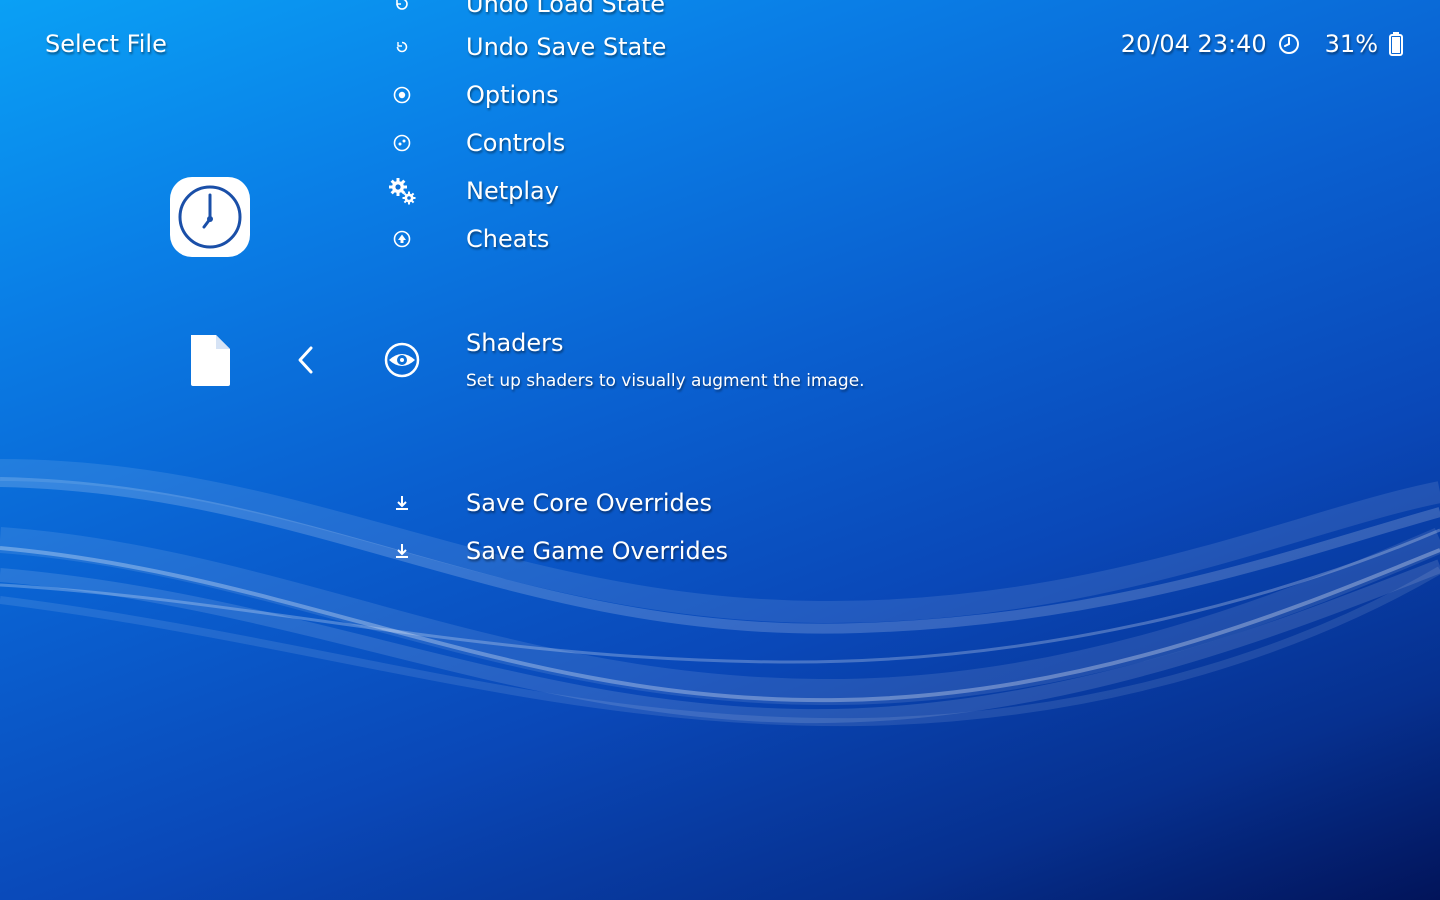 This screenshot has width=1440, height=900. What do you see at coordinates (402, 95) in the screenshot?
I see `options-icon` at bounding box center [402, 95].